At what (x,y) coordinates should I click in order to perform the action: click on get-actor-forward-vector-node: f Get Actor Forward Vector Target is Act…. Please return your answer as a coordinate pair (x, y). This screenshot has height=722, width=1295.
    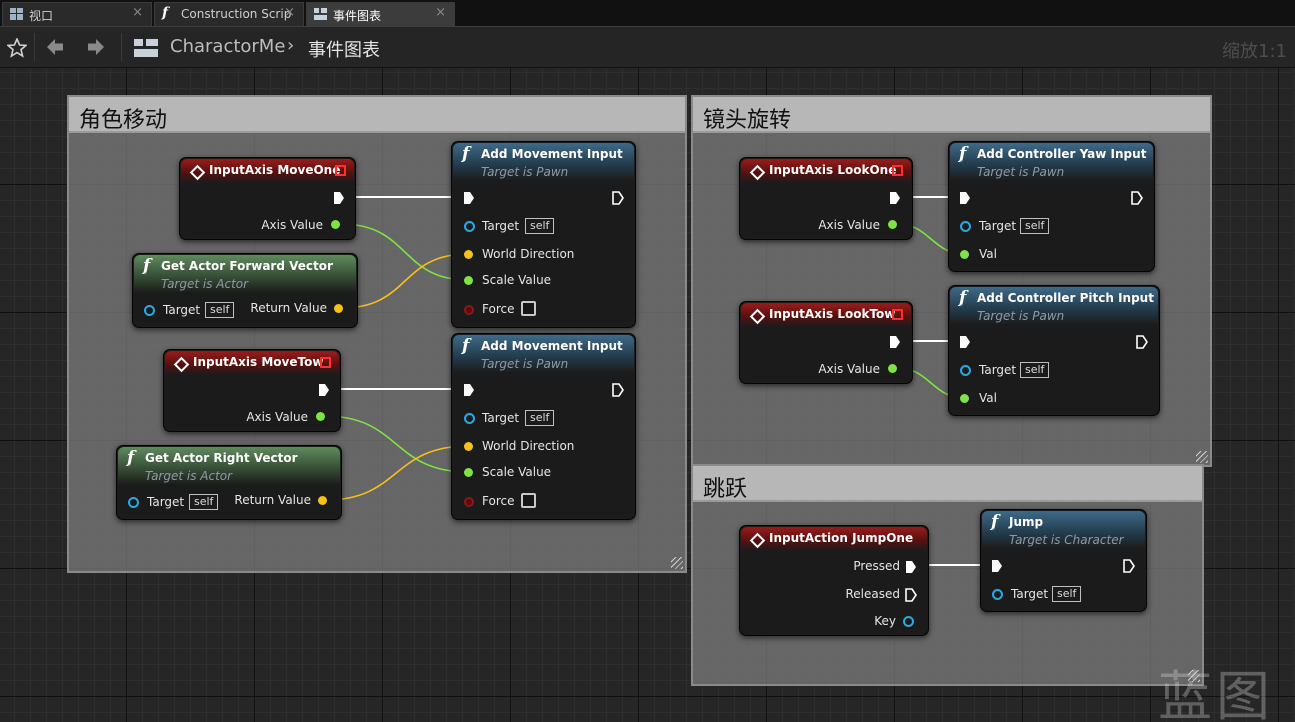
    Looking at the image, I should click on (245, 290).